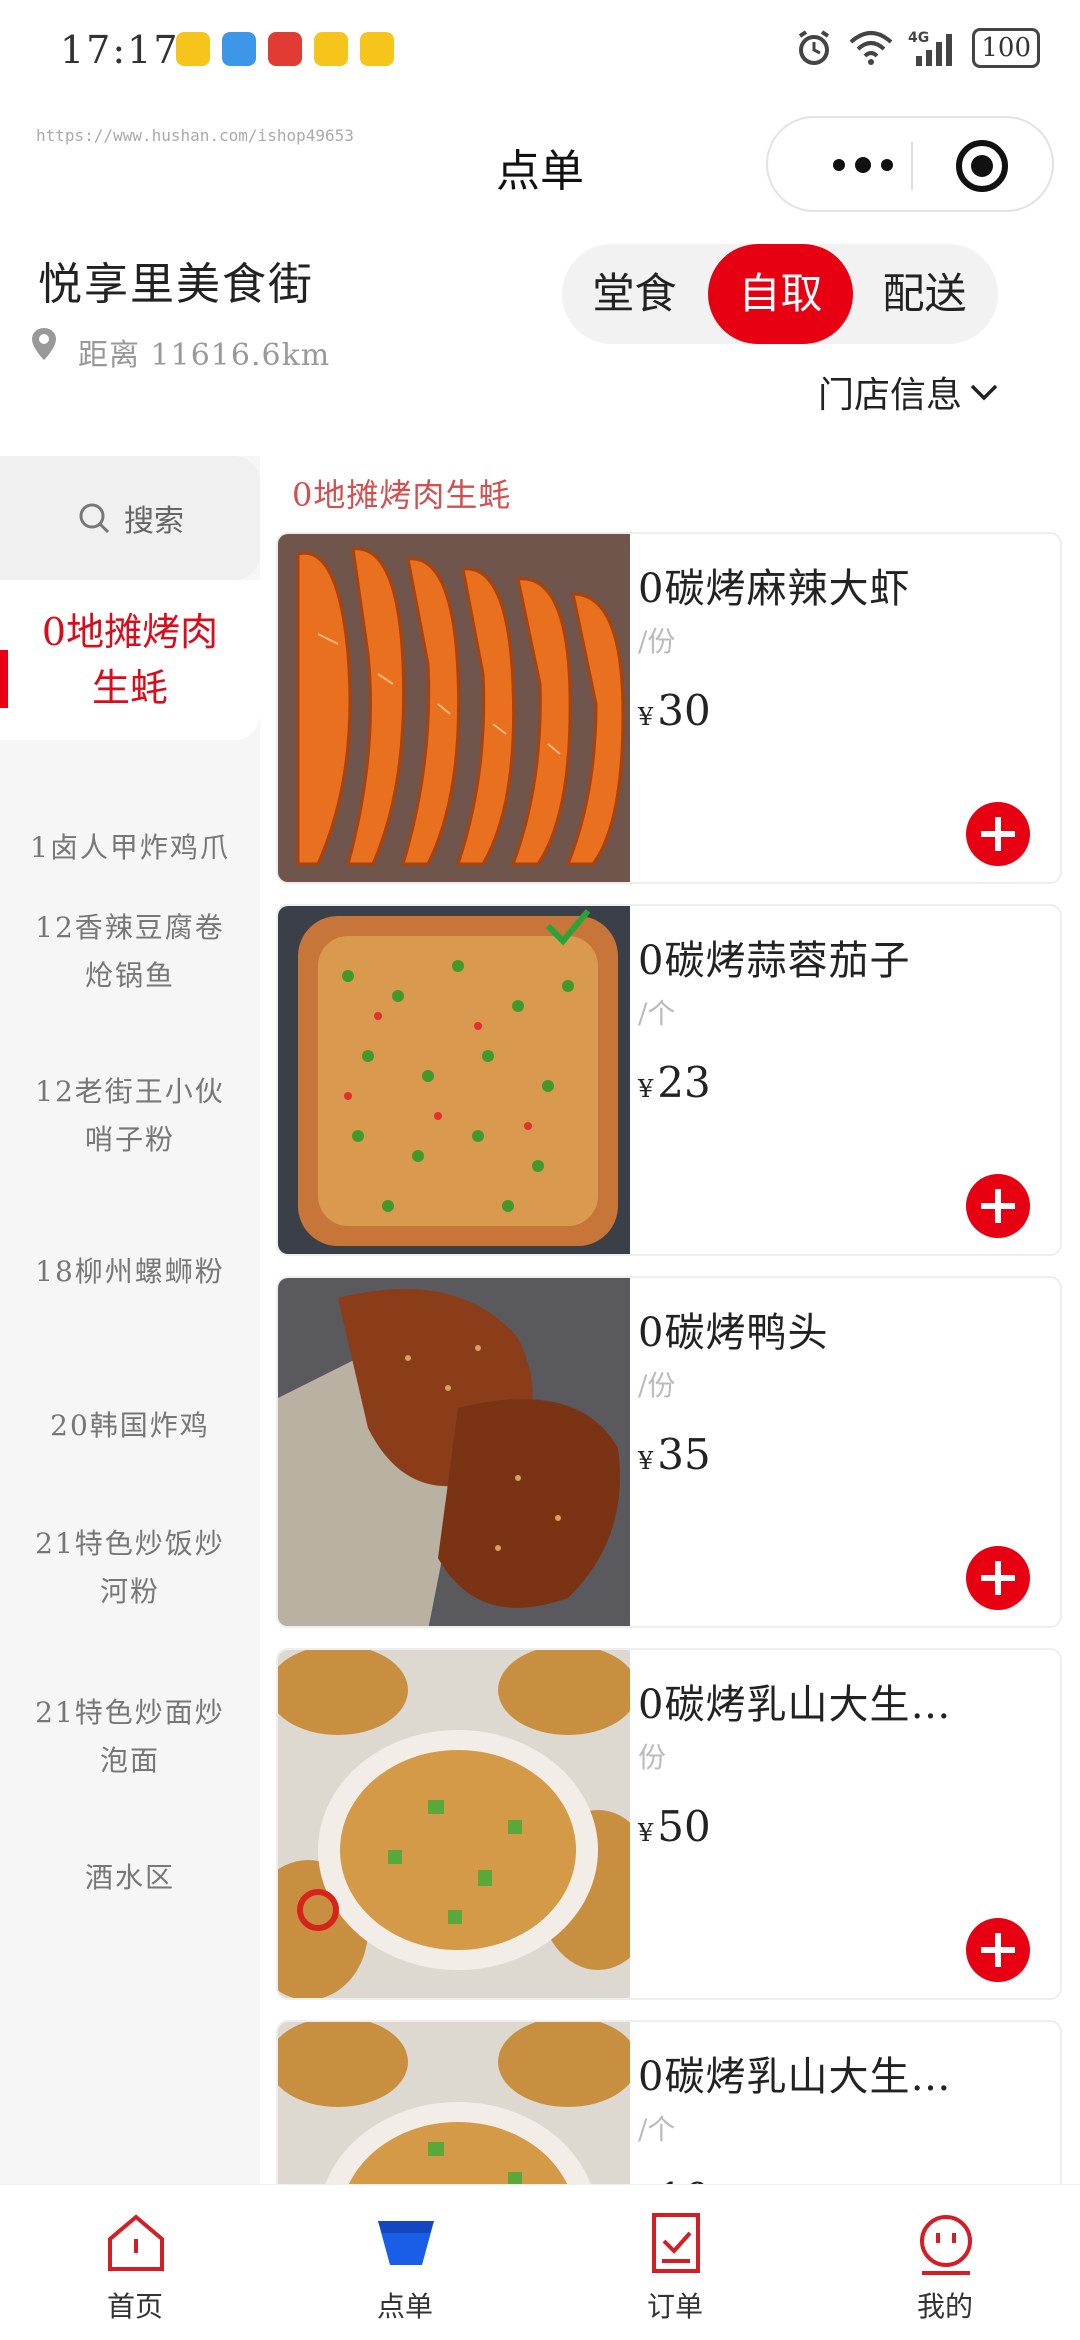  Describe the element at coordinates (204, 355) in the screenshot. I see `store-distance: 距离 11616.6km` at that location.